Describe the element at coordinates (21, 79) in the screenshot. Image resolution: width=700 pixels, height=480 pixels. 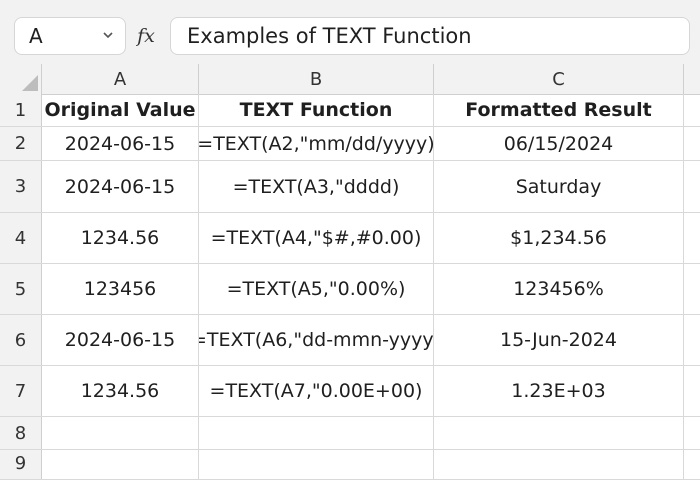
I see `select-all-corner` at that location.